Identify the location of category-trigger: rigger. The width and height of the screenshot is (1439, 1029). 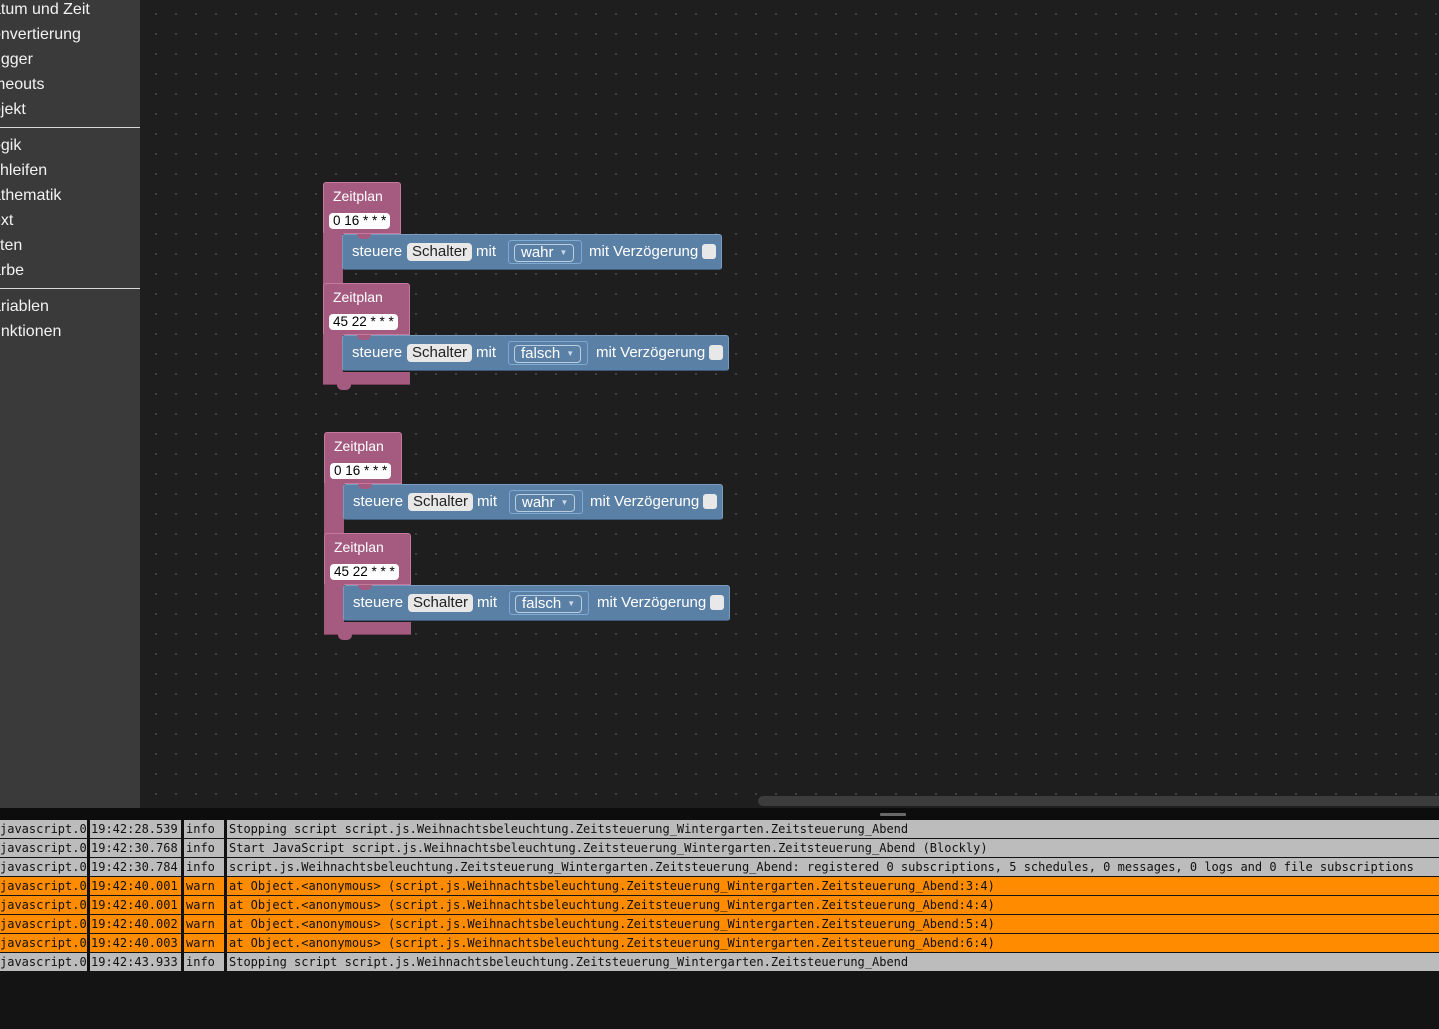
(16, 60).